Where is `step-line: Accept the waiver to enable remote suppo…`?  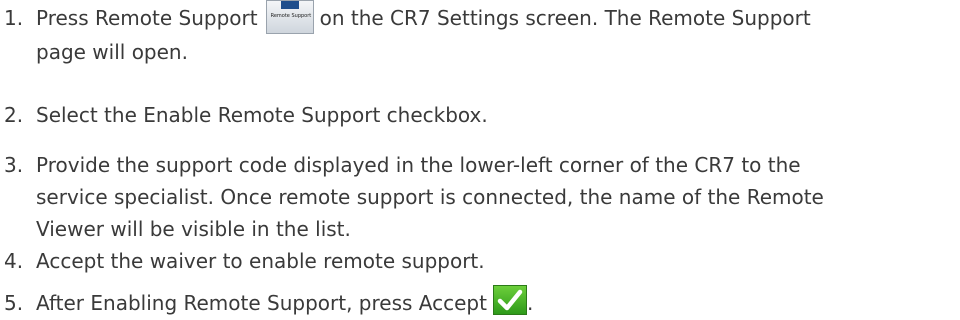 step-line: Accept the waiver to enable remote suppo… is located at coordinates (260, 261).